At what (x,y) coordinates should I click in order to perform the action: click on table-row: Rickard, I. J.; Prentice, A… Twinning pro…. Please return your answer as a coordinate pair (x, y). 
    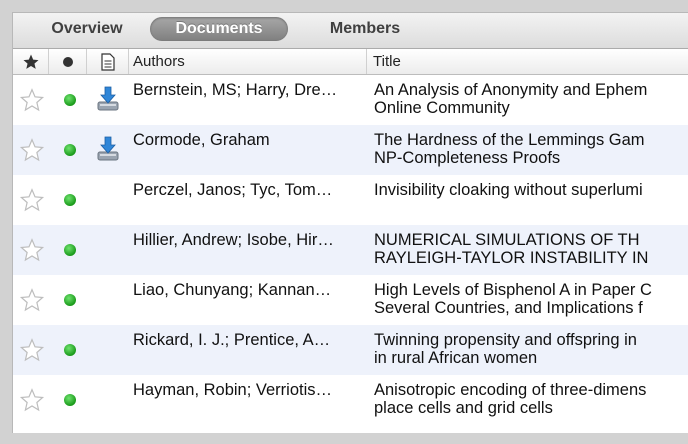
    Looking at the image, I should click on (350, 350).